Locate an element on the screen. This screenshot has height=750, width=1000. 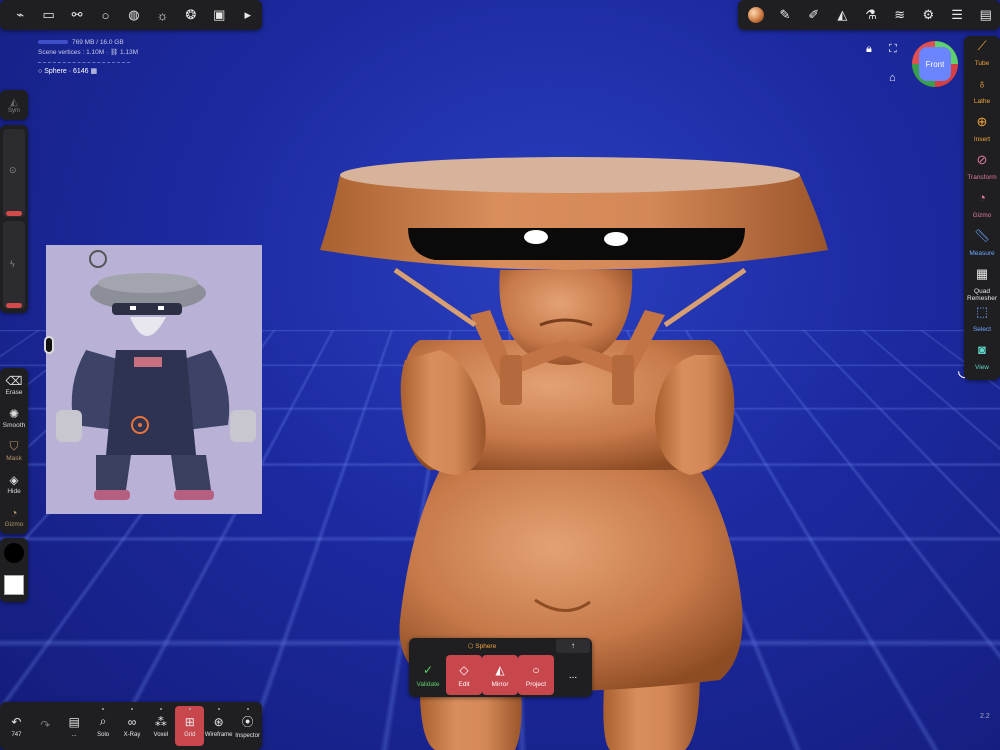
color-swatches is located at coordinates (14, 570).